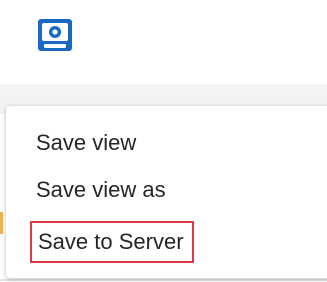  I want to click on bottom-divider, so click(163, 280).